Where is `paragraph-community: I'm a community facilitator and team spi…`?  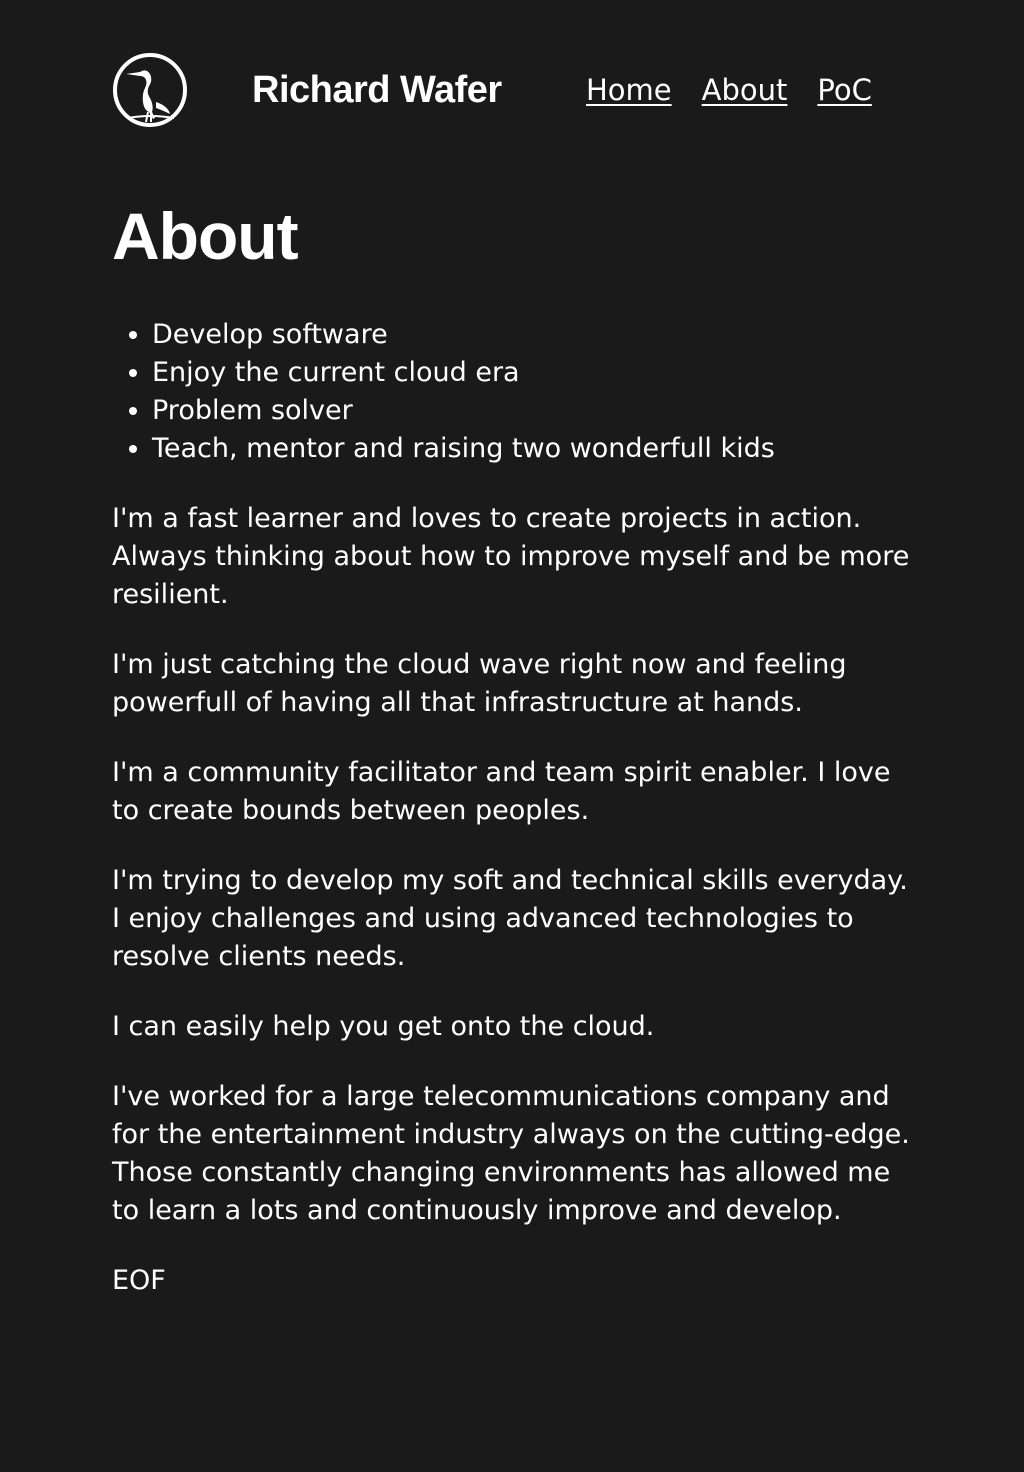 paragraph-community: I'm a community facilitator and team spi… is located at coordinates (501, 791).